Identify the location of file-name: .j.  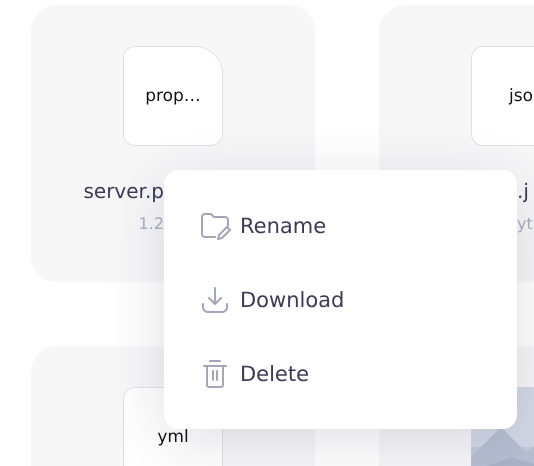
(523, 191).